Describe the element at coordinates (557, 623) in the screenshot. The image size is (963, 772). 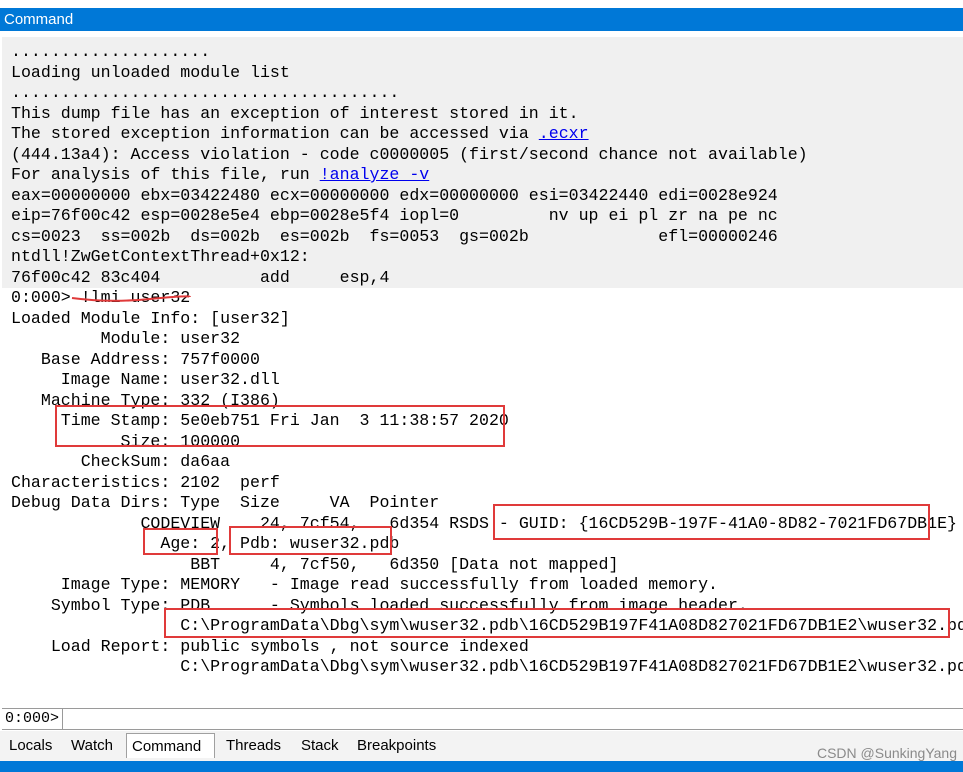
I see `annotation-box-symbol-path` at that location.